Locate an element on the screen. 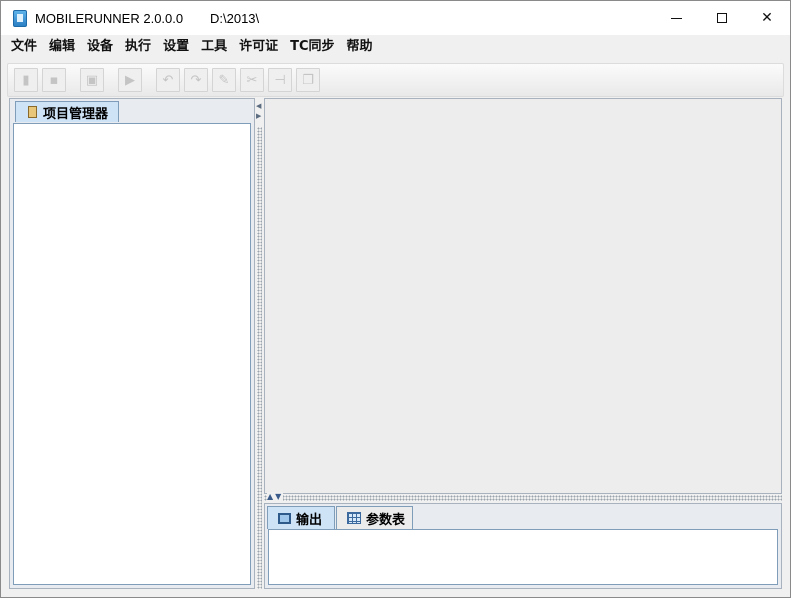 The width and height of the screenshot is (791, 598). undo-button: ↶ is located at coordinates (168, 80).